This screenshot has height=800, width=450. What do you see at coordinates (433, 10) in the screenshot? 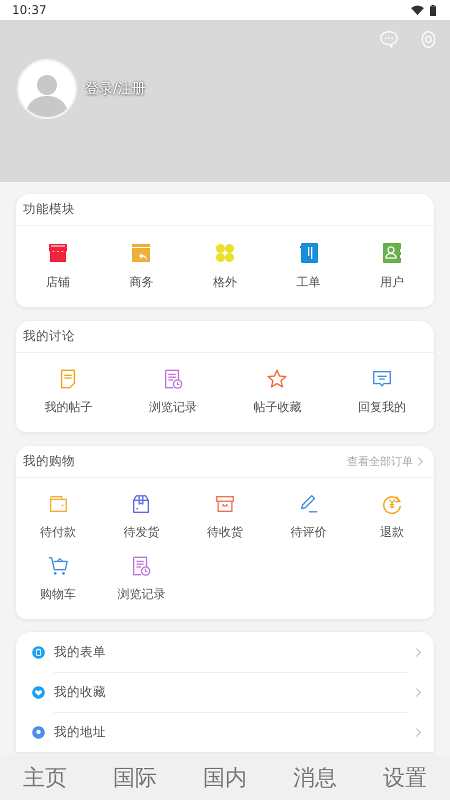
I see `battery-icon` at bounding box center [433, 10].